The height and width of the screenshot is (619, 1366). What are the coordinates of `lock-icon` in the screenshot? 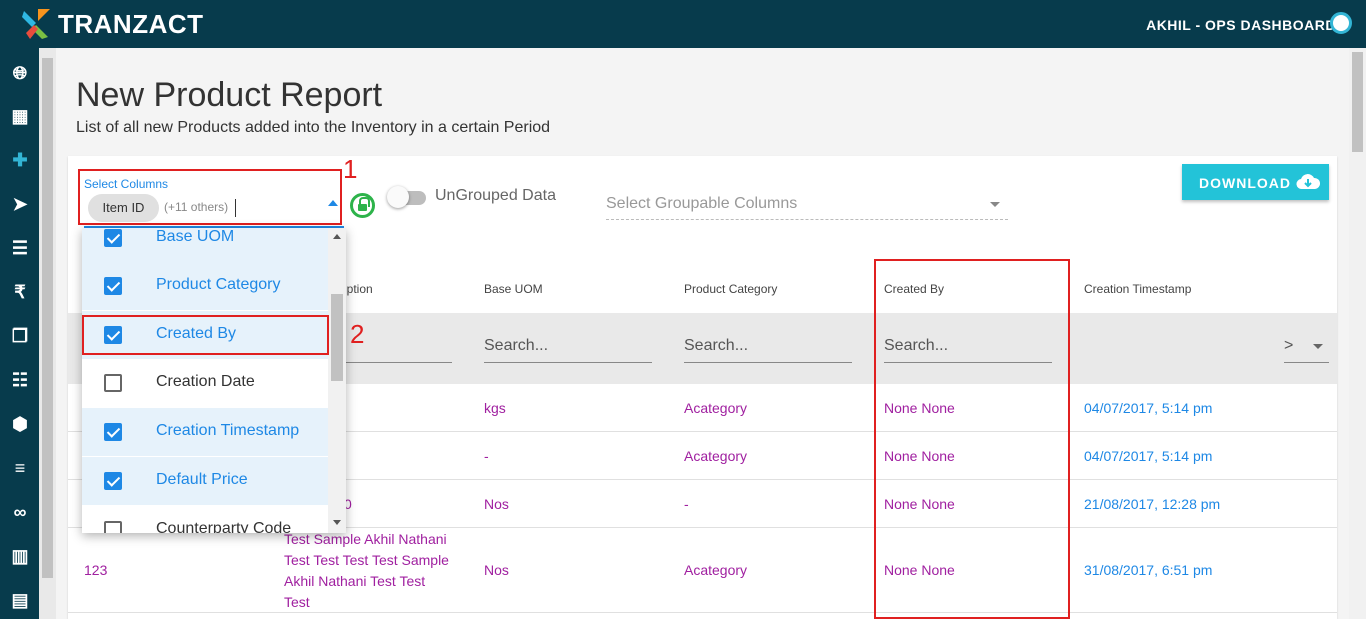 It's located at (362, 205).